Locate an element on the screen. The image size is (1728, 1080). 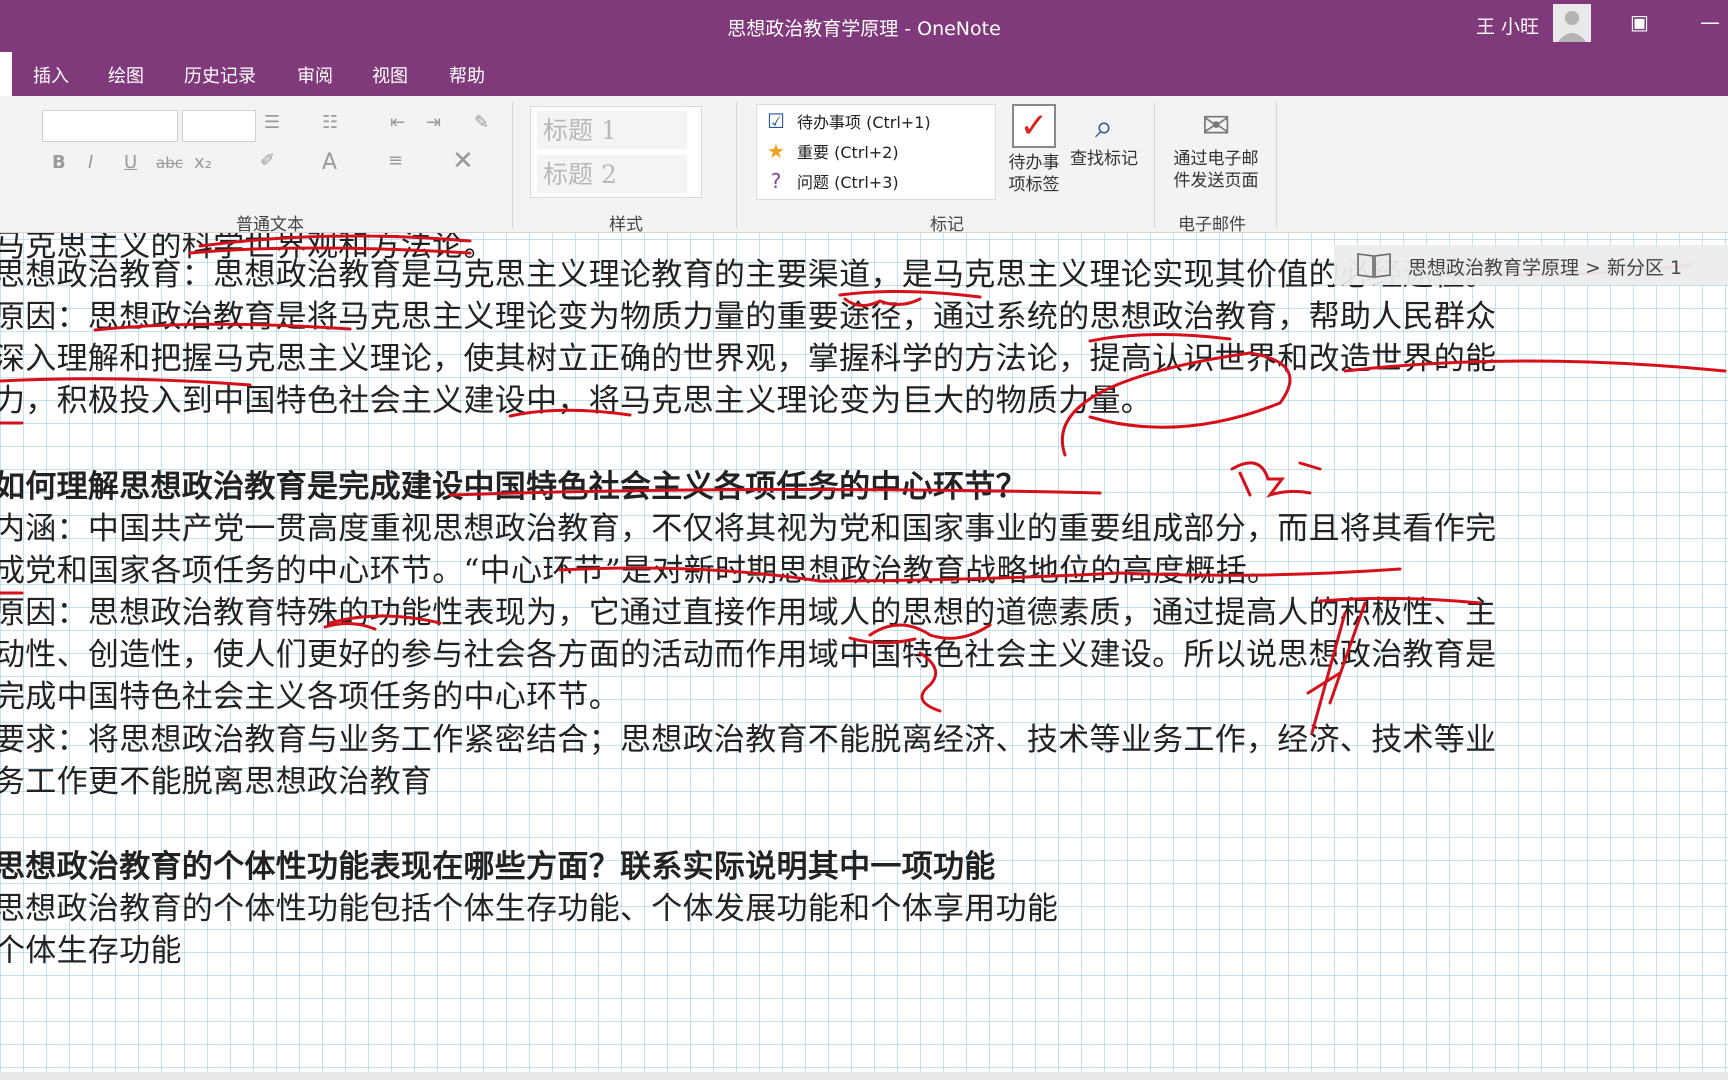
note-line: 个体生存功能 is located at coordinates (91, 947).